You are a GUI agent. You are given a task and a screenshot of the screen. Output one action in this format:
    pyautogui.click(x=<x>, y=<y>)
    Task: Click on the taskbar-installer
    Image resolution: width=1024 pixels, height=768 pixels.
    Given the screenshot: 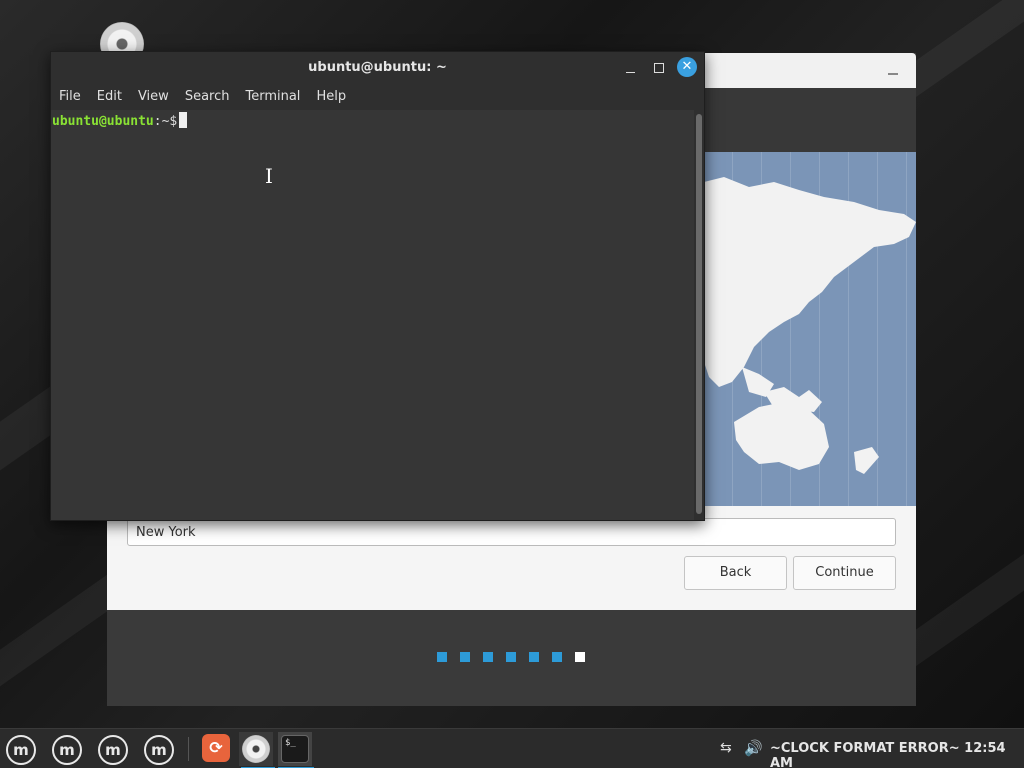 What is the action you would take?
    pyautogui.click(x=257, y=750)
    